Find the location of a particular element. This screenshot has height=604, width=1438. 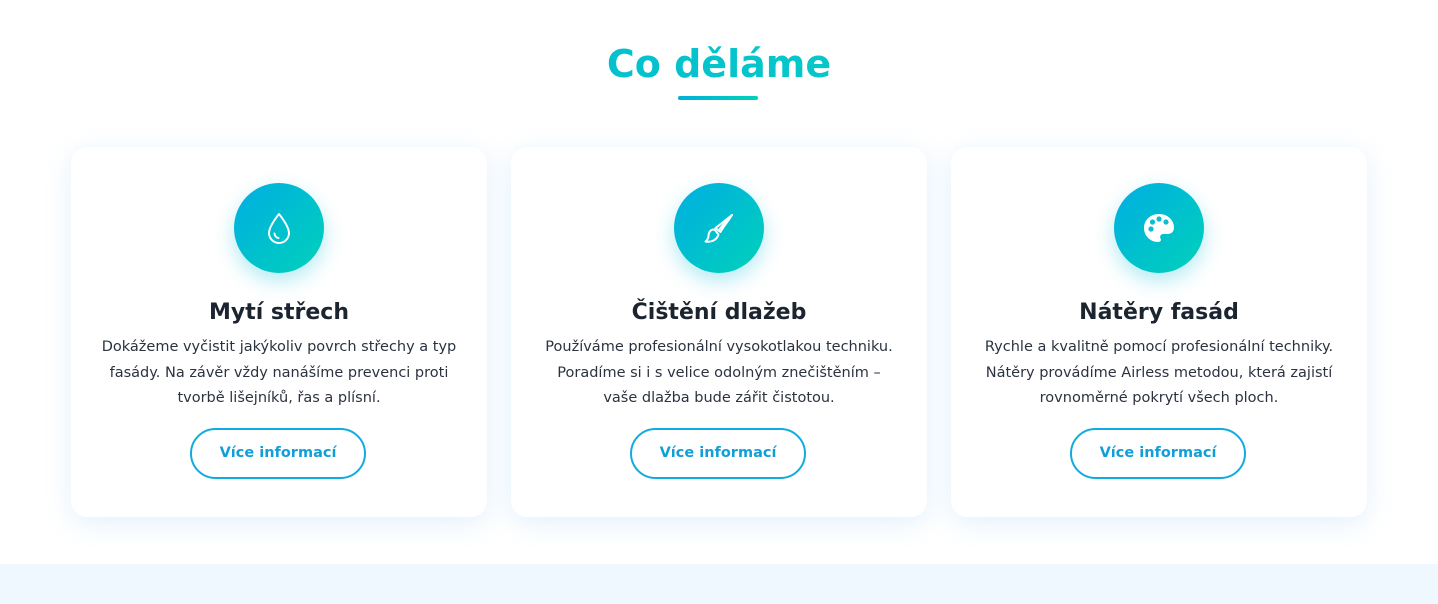

description-line: rovnoměrné pokrytí všech ploch. is located at coordinates (1159, 398).